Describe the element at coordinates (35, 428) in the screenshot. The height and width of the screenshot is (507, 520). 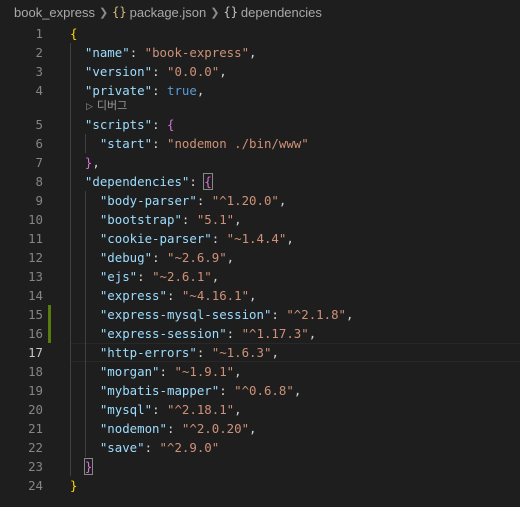
I see `line-number: 21` at that location.